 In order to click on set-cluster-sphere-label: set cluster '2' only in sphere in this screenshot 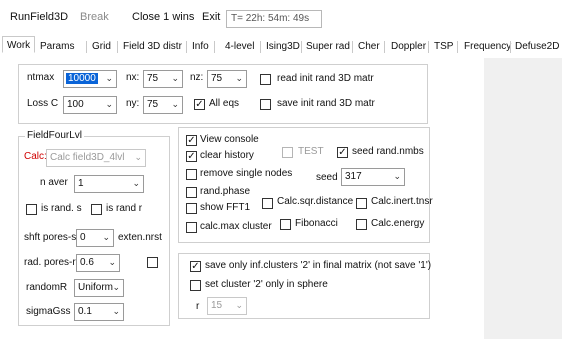, I will do `click(266, 284)`.